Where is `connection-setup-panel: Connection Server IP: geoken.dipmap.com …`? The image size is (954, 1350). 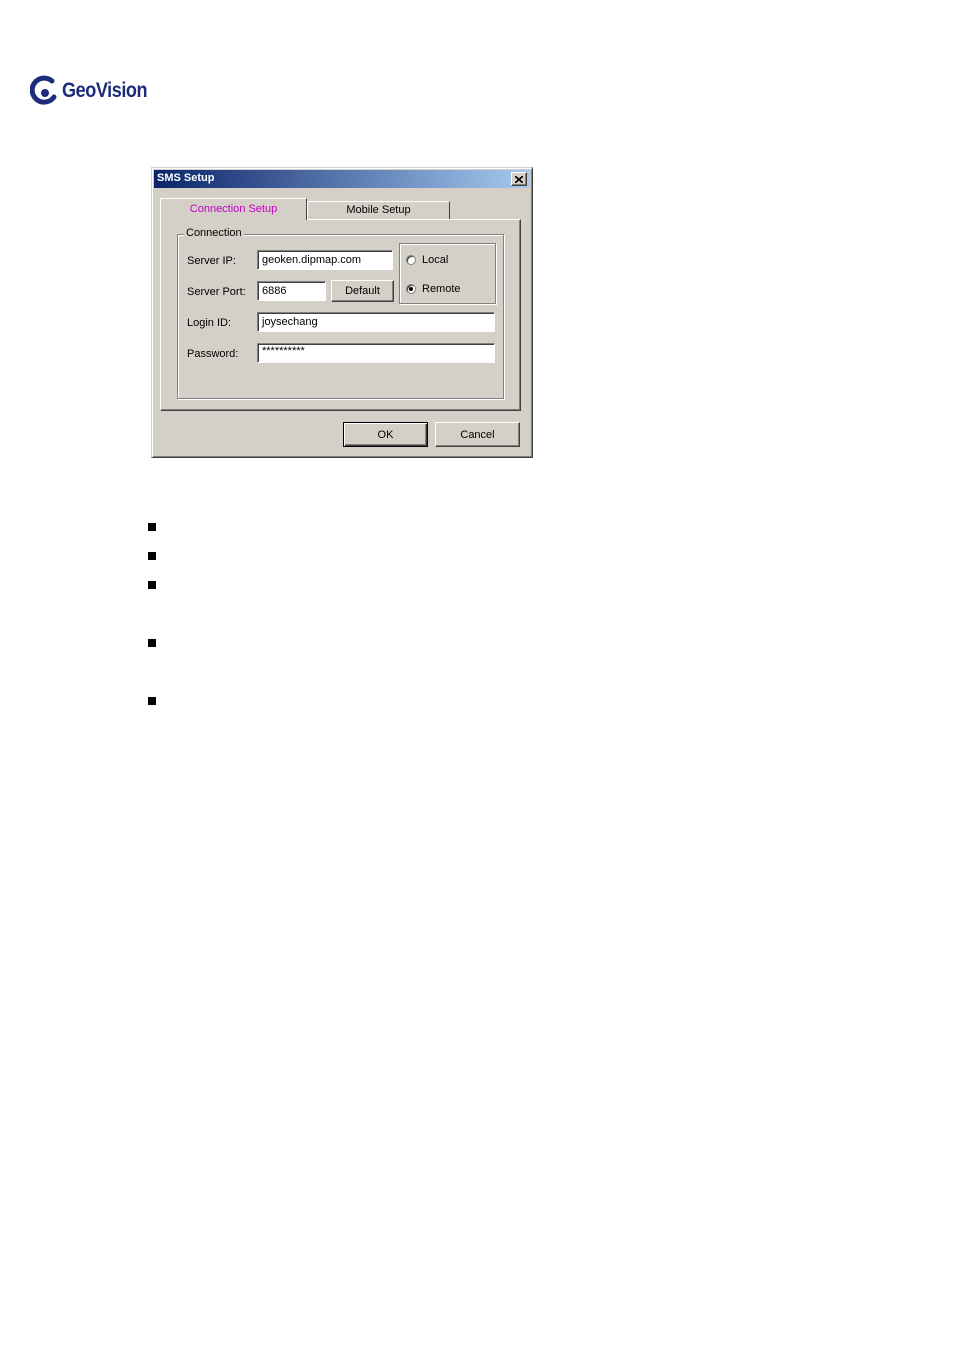 connection-setup-panel: Connection Server IP: geoken.dipmap.com … is located at coordinates (340, 315).